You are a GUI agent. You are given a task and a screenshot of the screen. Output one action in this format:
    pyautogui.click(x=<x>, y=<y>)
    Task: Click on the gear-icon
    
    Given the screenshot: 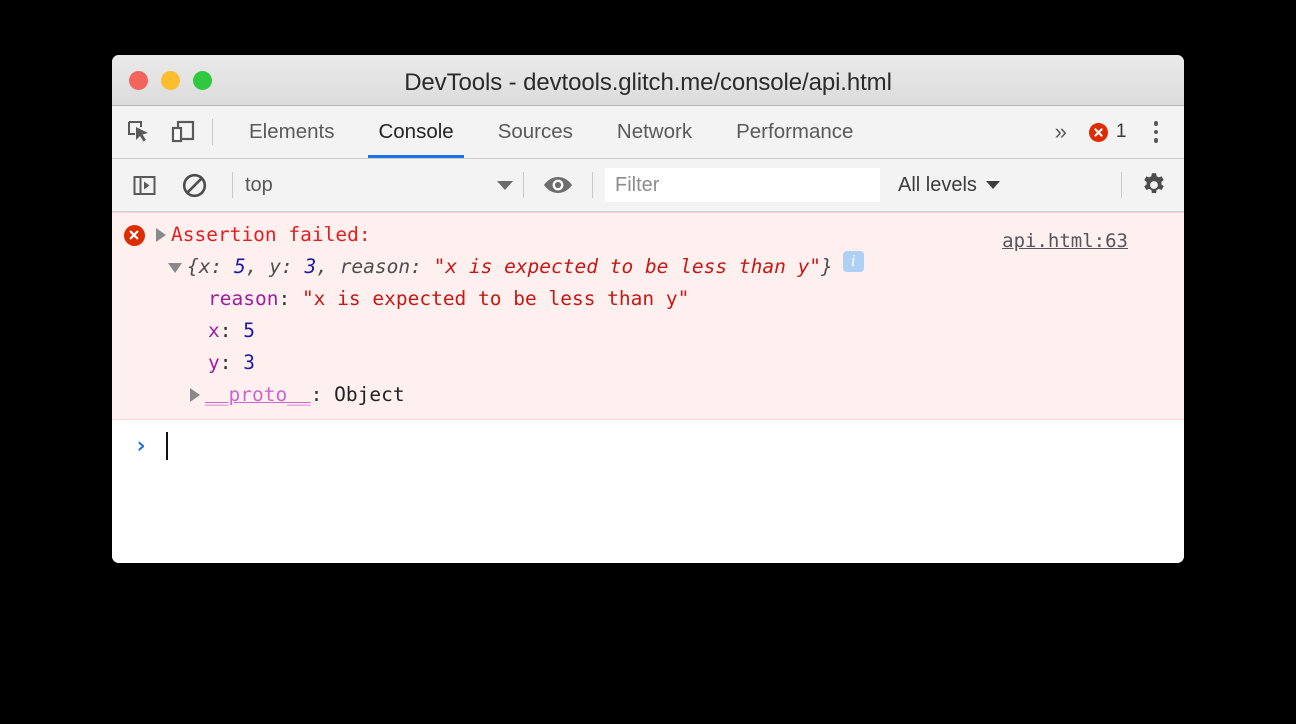 What is the action you would take?
    pyautogui.click(x=1153, y=185)
    